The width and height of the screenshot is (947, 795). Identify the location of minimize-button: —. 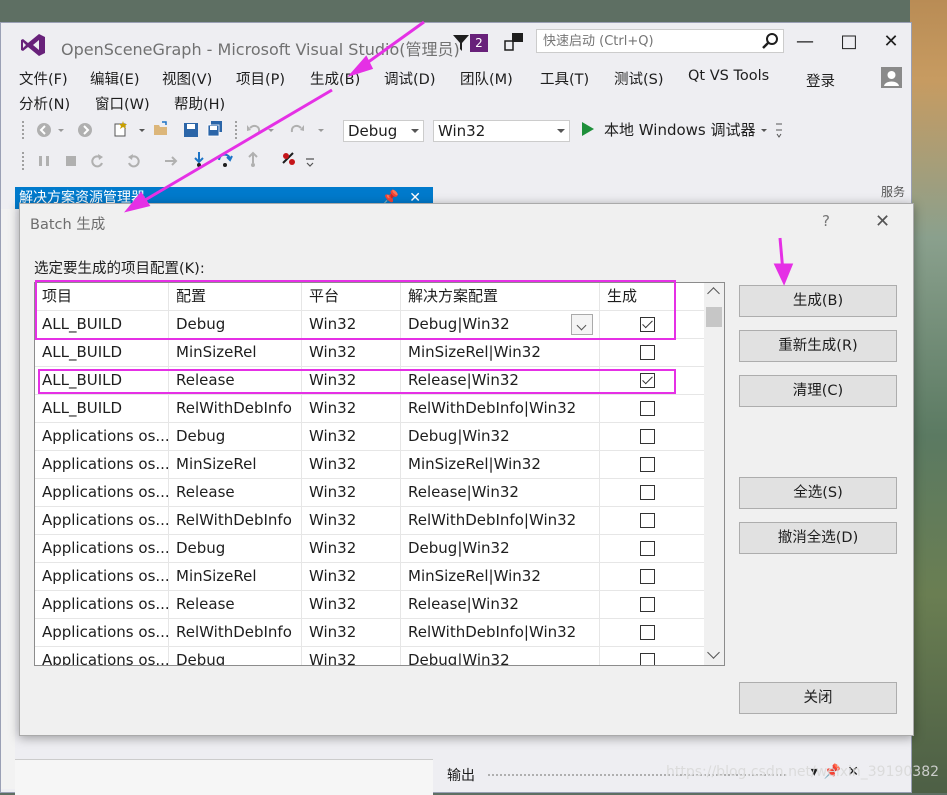
(805, 42).